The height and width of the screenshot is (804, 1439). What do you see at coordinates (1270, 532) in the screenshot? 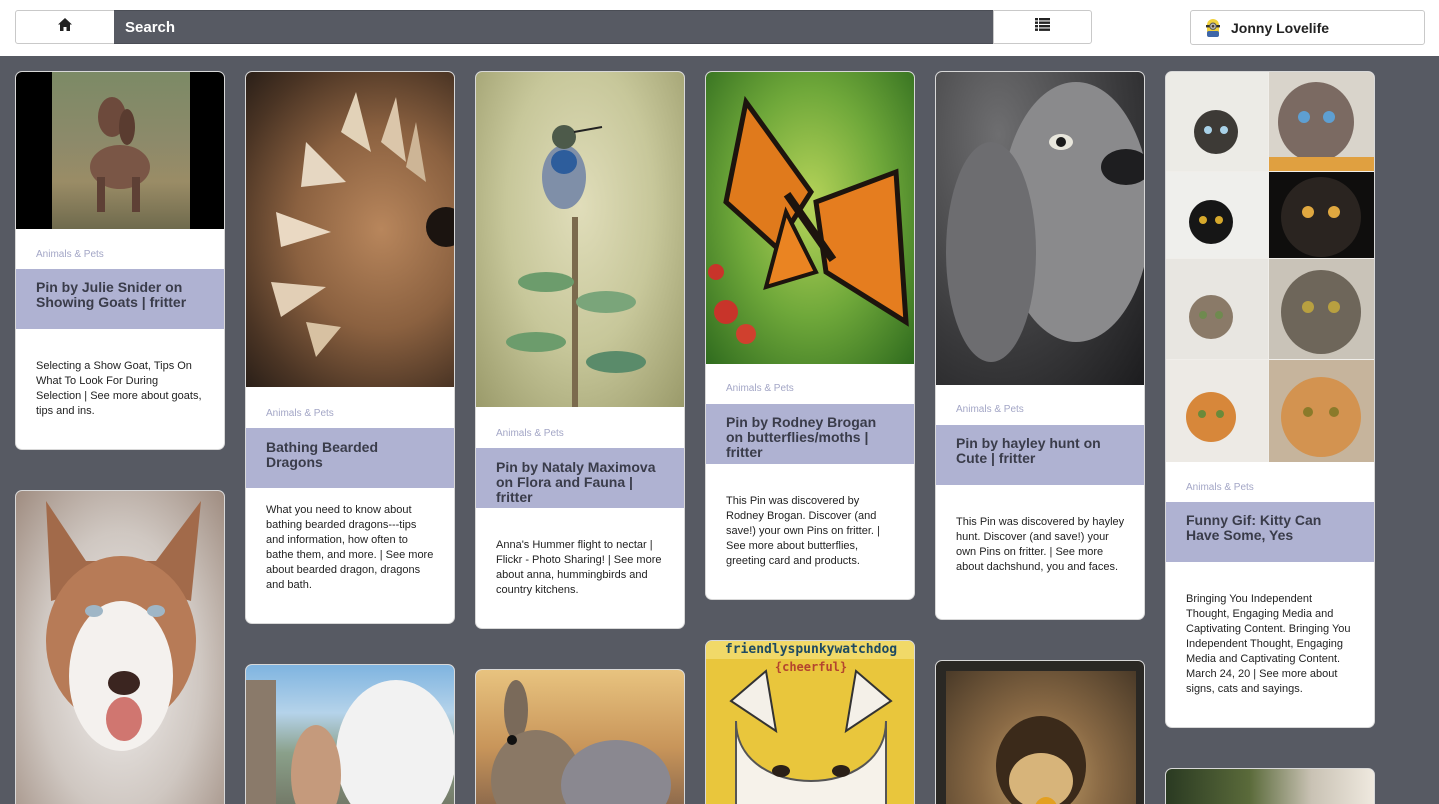
I see `pin-title: Funny Gif: Kitty Can Have Some, Yes` at bounding box center [1270, 532].